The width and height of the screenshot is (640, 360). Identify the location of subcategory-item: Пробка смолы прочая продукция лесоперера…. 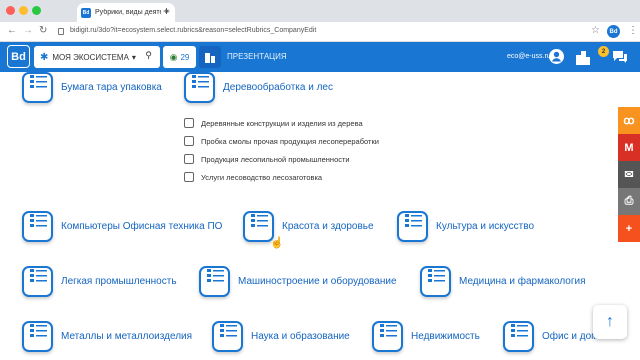
(281, 141).